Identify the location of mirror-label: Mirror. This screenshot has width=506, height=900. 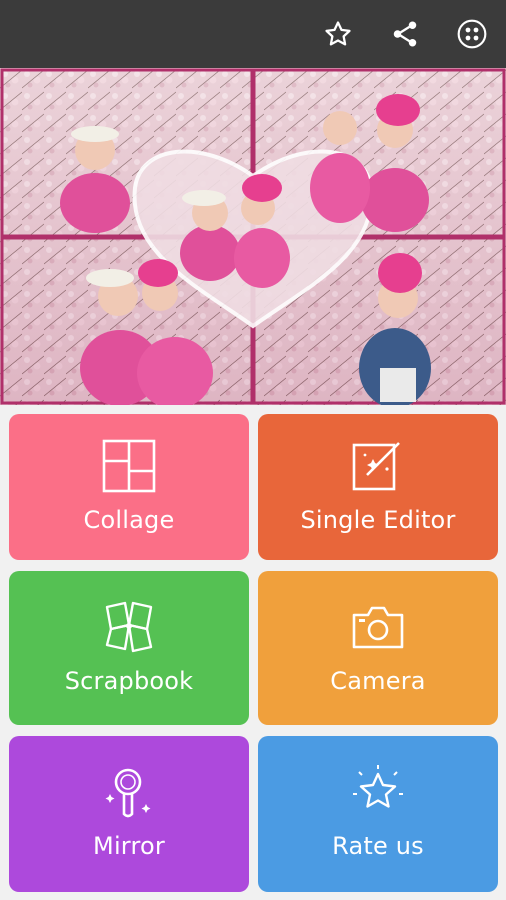
(129, 846).